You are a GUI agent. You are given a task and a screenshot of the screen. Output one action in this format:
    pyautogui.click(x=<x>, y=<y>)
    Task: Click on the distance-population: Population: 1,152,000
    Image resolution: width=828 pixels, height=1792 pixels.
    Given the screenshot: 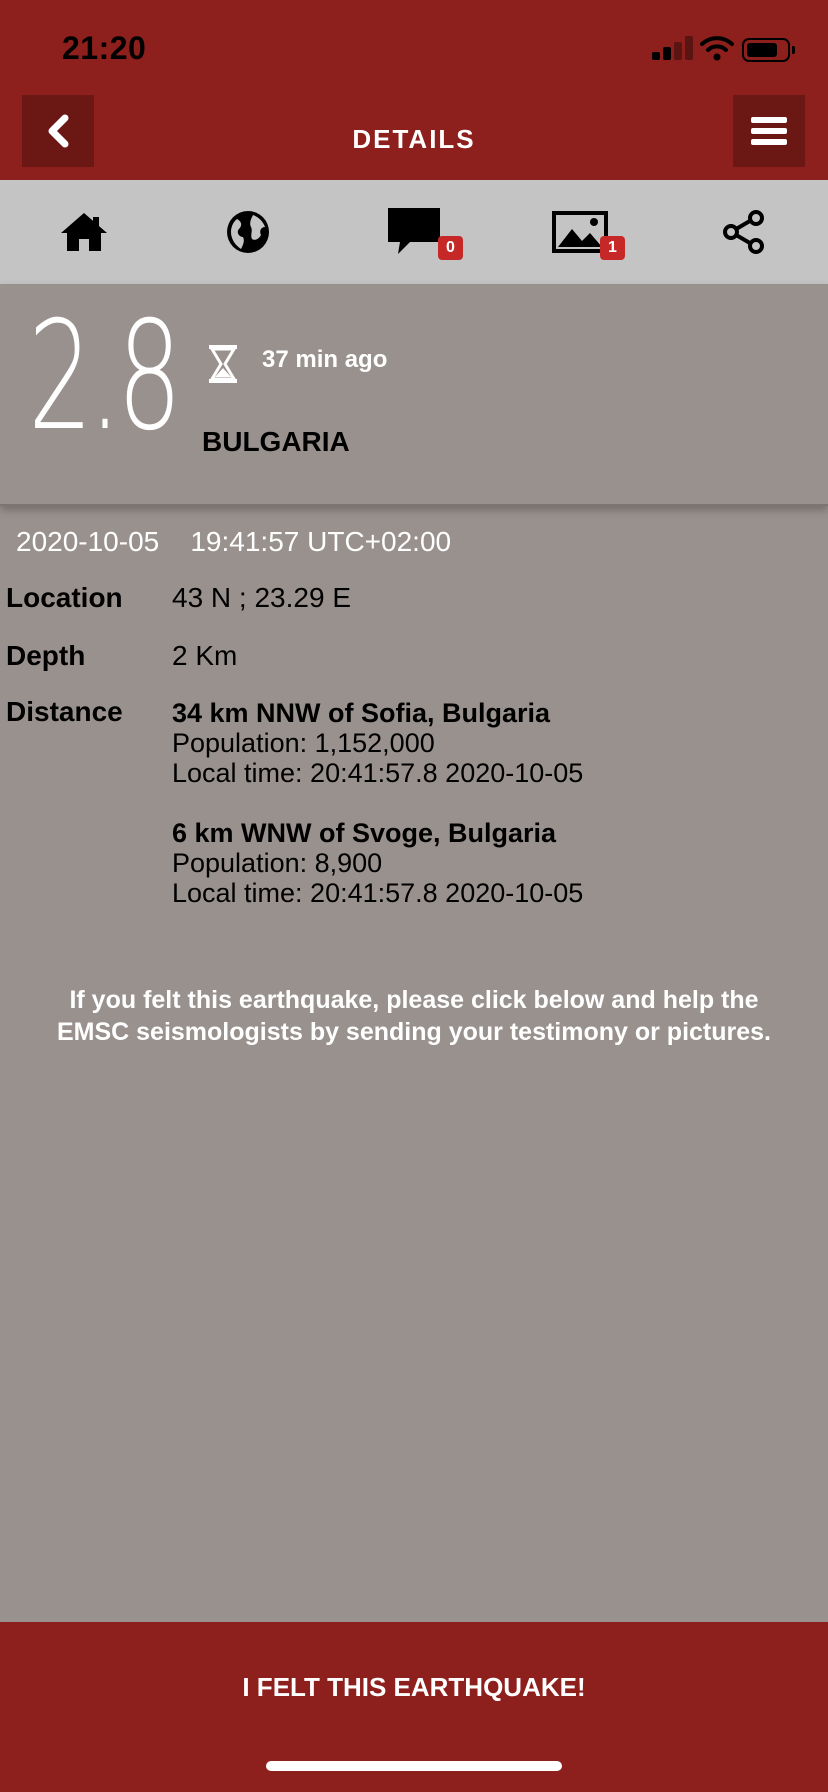 What is the action you would take?
    pyautogui.click(x=303, y=743)
    